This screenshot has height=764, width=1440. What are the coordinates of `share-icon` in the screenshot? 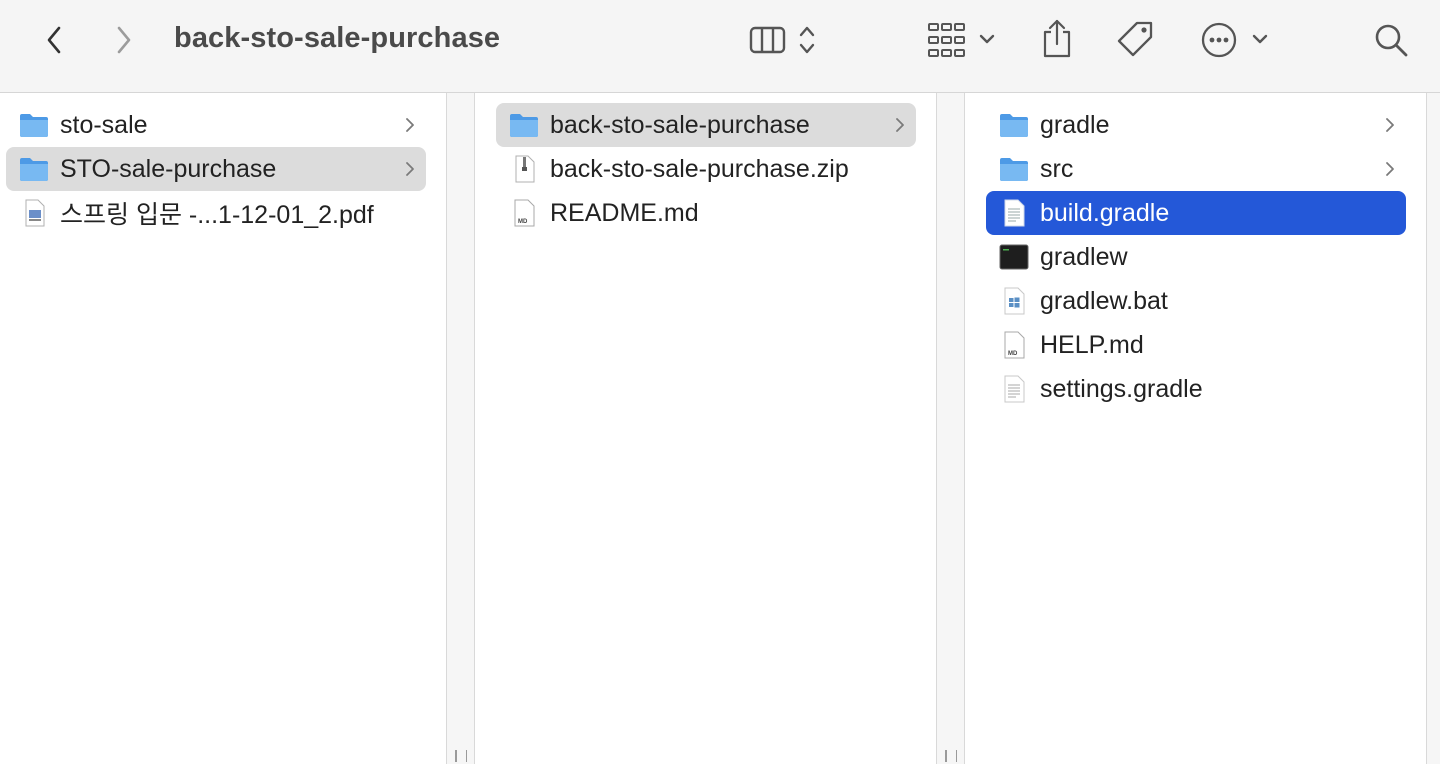 It's located at (1057, 38).